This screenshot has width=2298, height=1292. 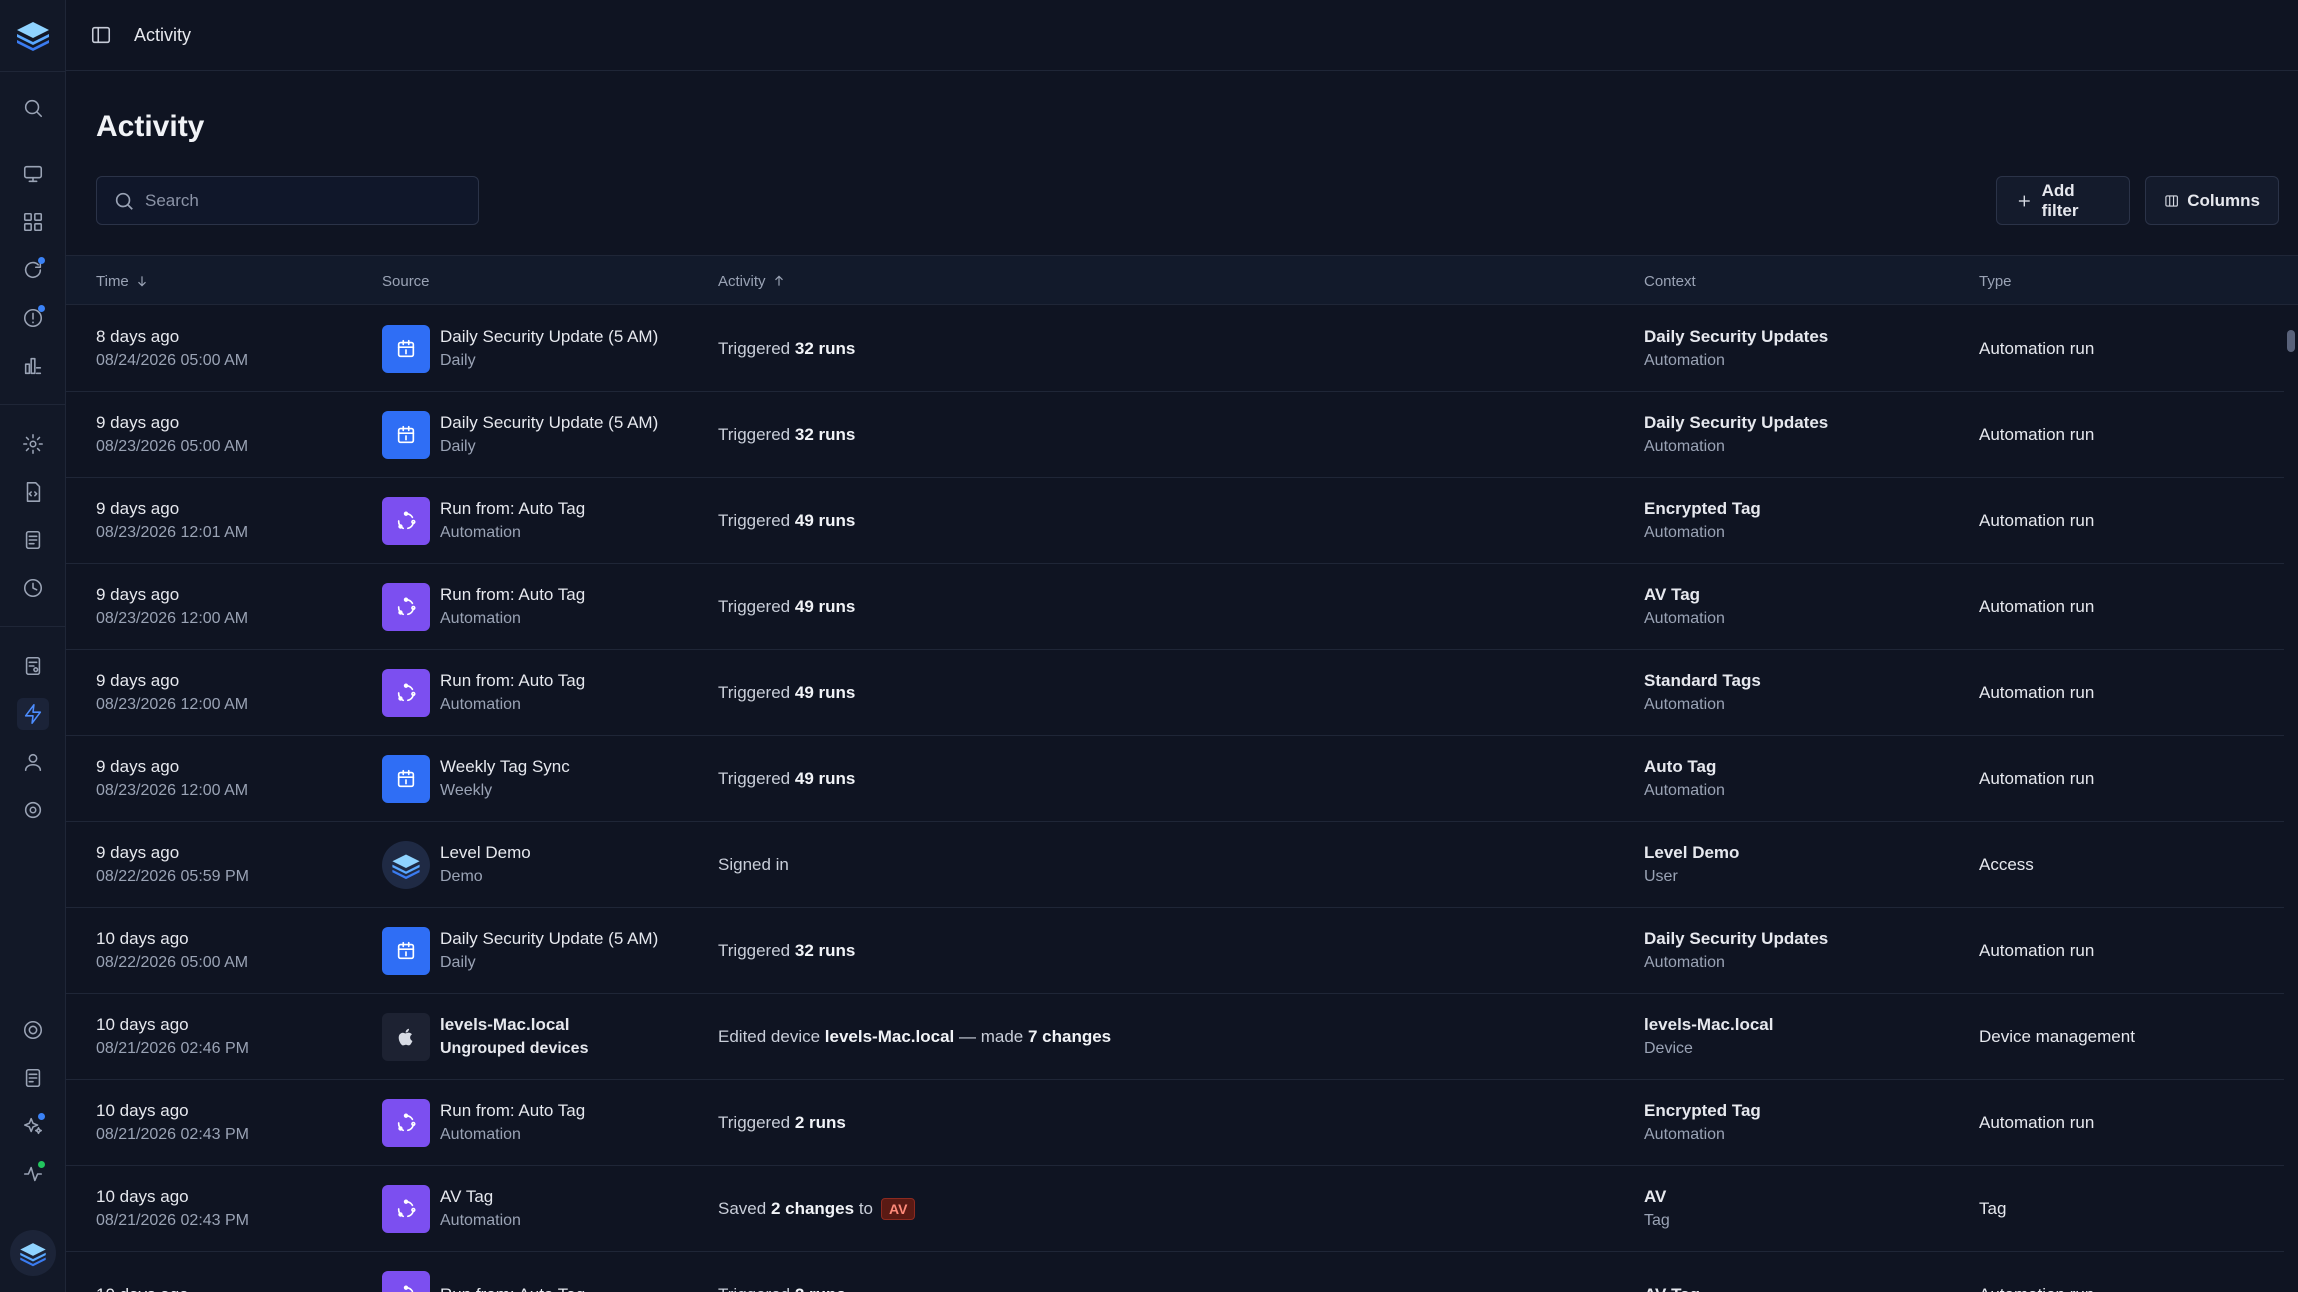 I want to click on account-avatar, so click(x=33, y=1253).